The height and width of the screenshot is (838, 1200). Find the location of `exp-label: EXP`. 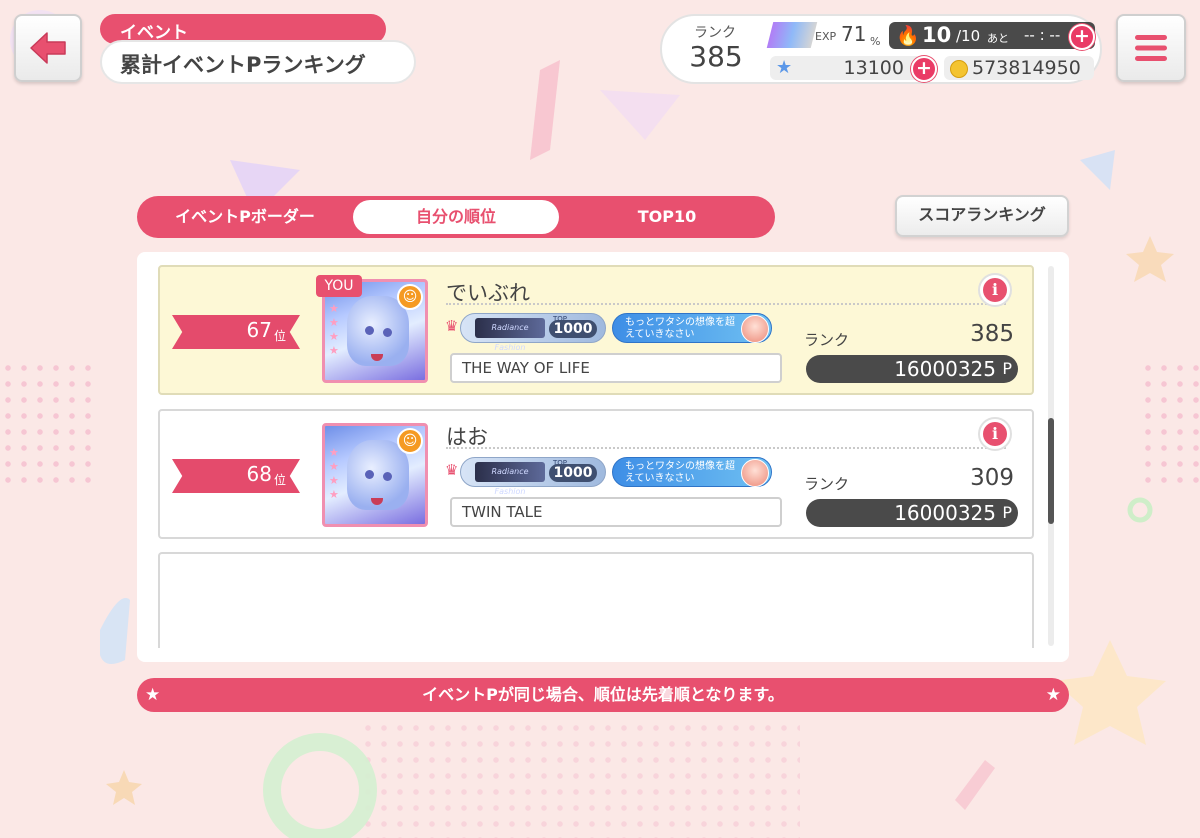

exp-label: EXP is located at coordinates (826, 36).